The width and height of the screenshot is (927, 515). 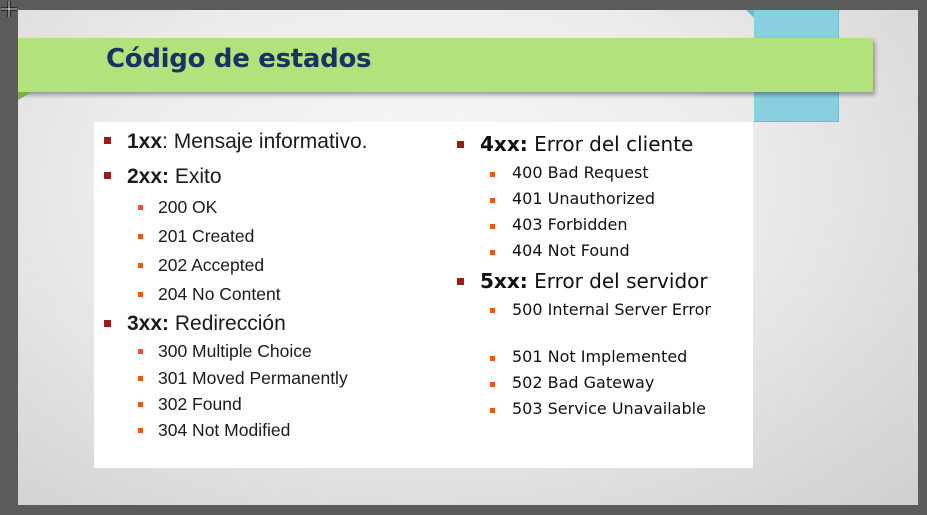 I want to click on title-bar-accent, so click(x=25, y=96).